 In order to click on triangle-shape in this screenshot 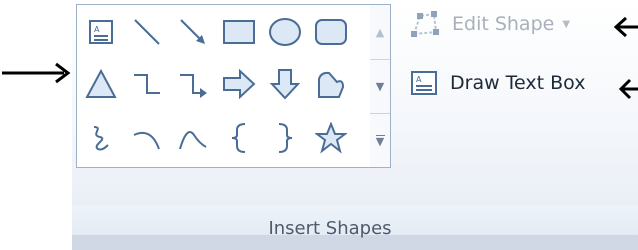, I will do `click(101, 84)`.